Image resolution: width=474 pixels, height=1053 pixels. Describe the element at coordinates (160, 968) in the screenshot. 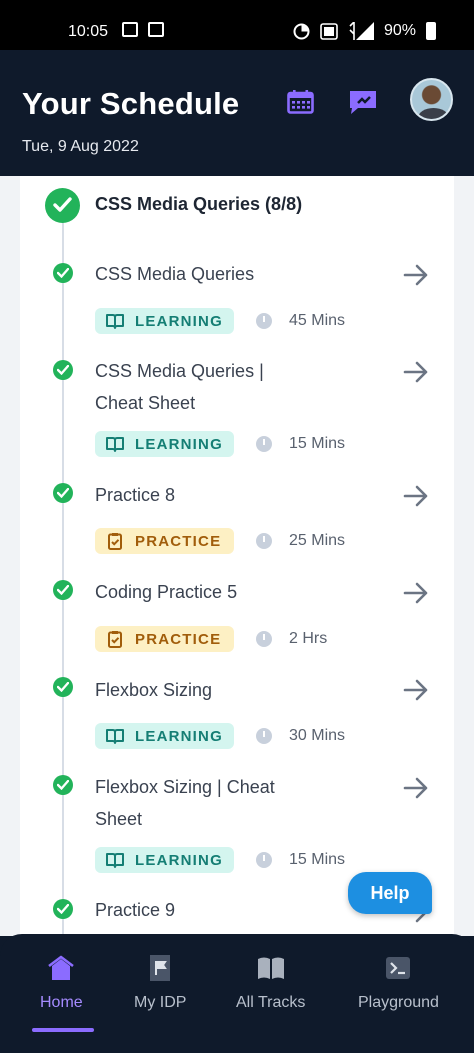

I see `flag-document-icon` at that location.